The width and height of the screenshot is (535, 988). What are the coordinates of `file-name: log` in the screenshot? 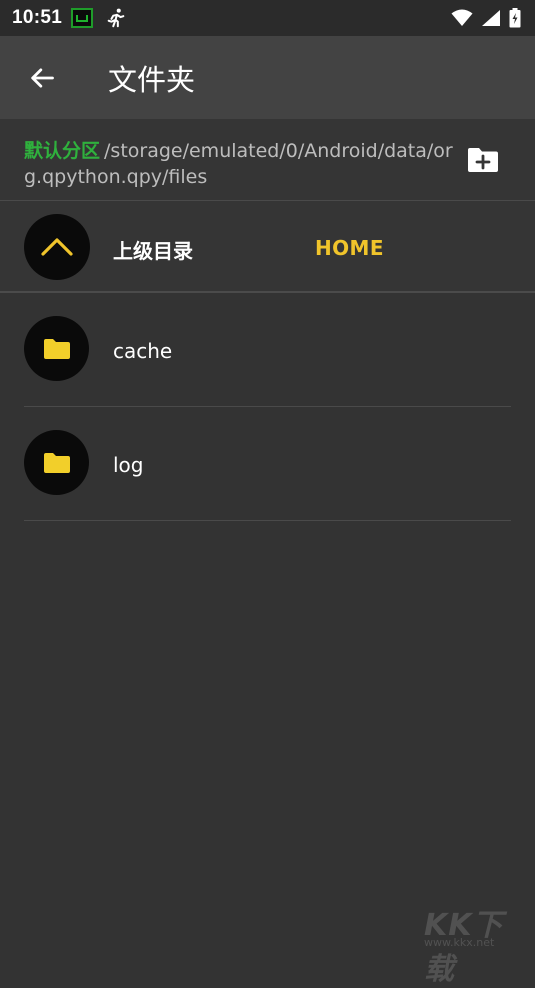 It's located at (128, 465).